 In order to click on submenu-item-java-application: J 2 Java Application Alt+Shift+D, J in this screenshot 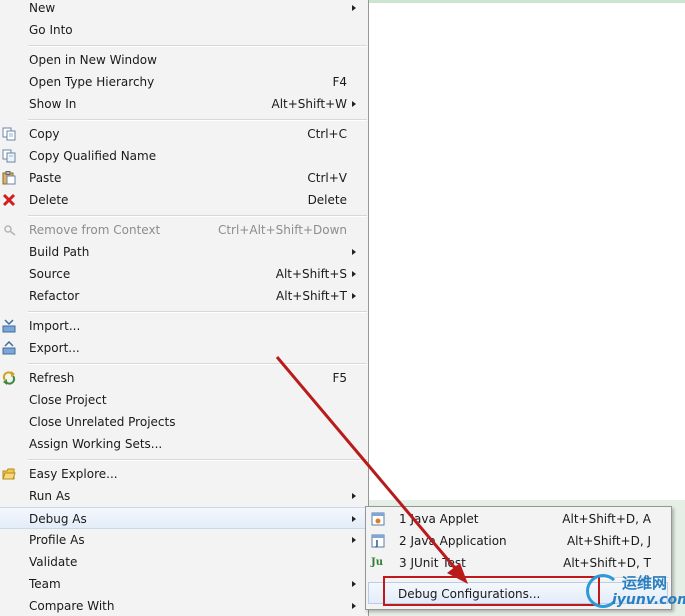, I will do `click(518, 541)`.